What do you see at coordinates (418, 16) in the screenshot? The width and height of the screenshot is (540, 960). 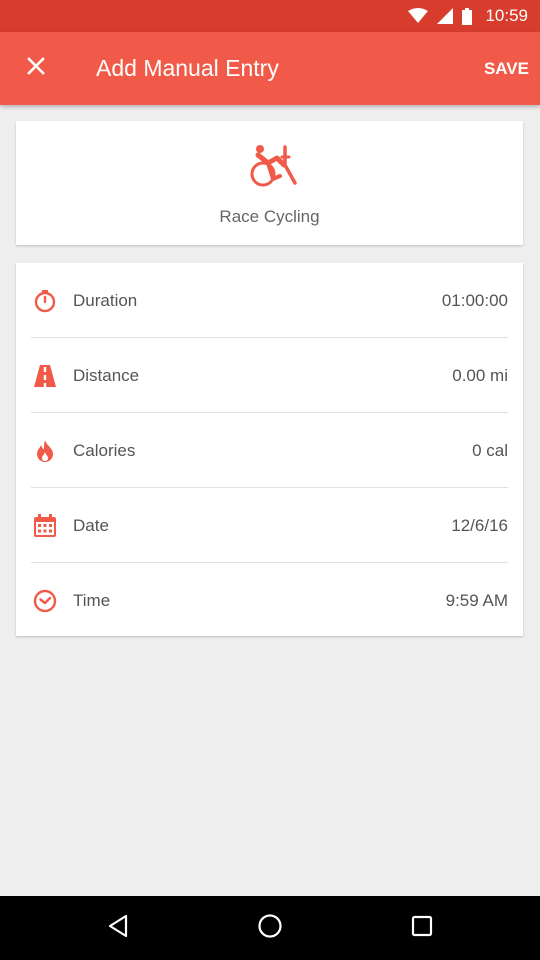 I see `wifi-icon` at bounding box center [418, 16].